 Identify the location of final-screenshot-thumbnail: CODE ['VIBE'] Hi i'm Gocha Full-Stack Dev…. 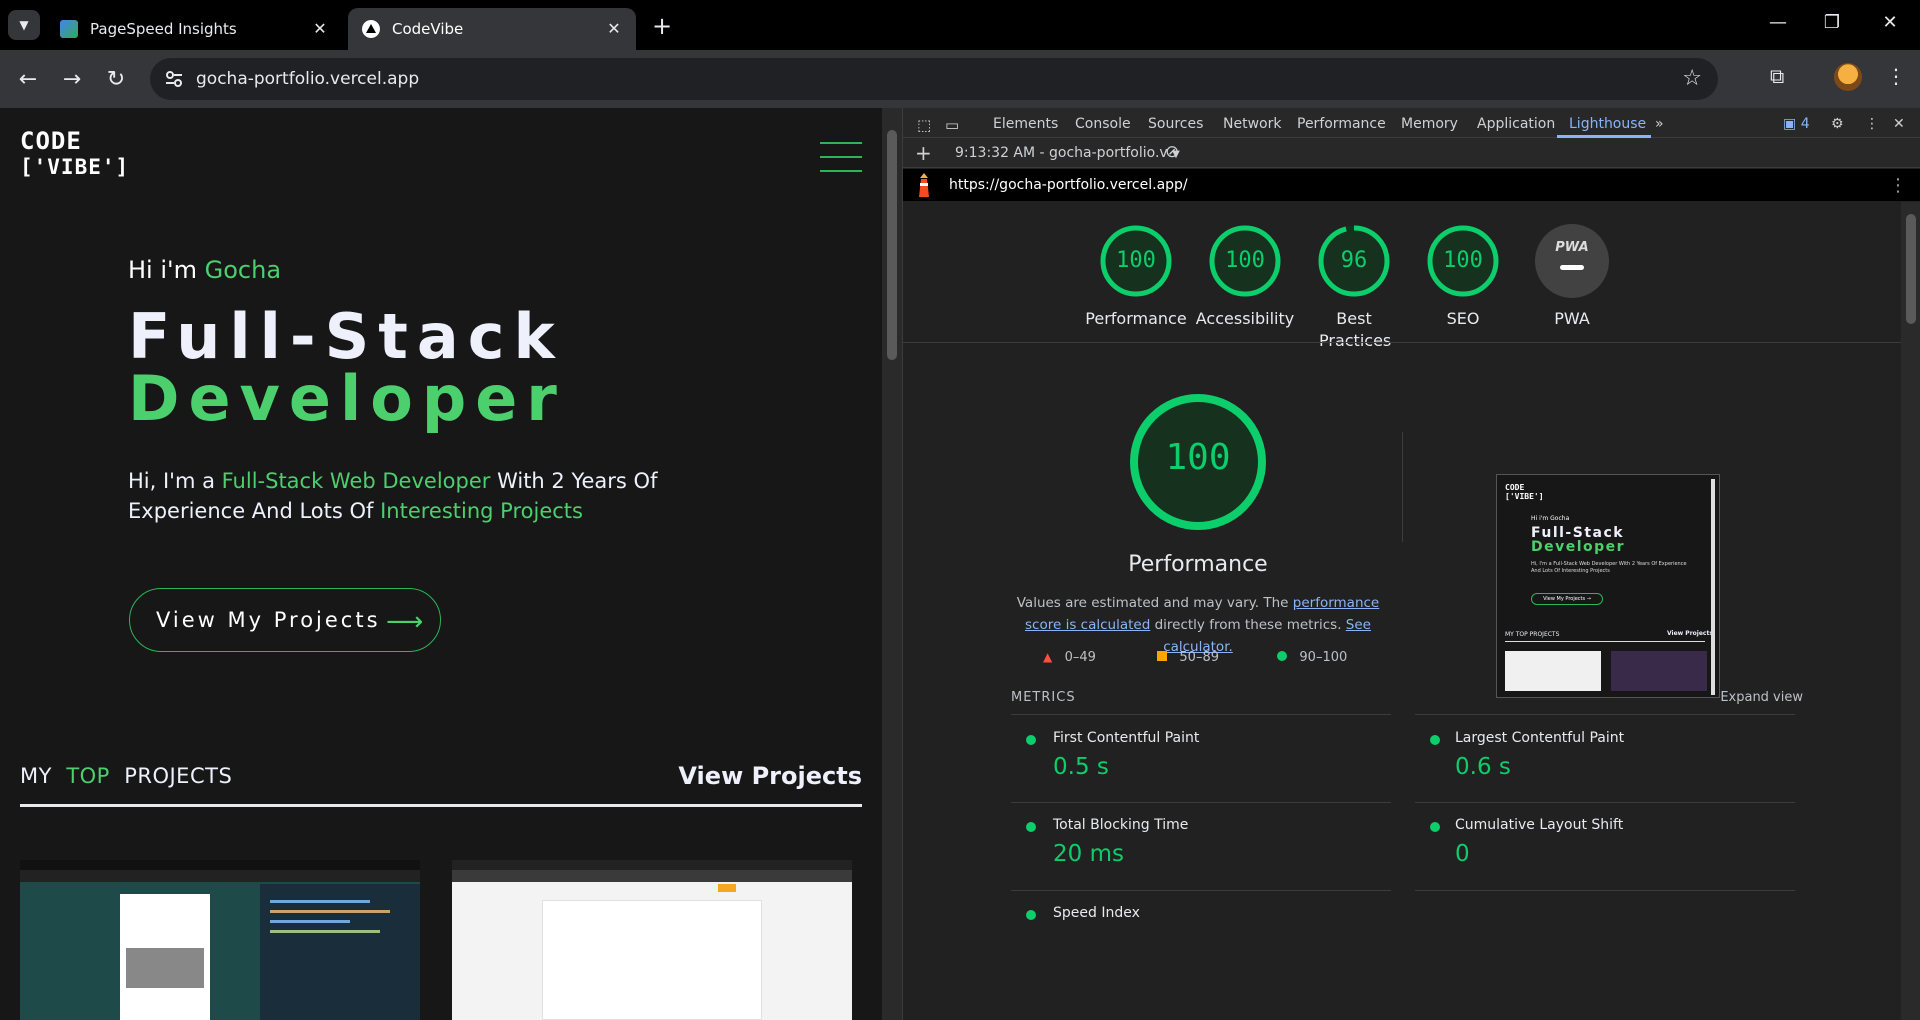
(1608, 586).